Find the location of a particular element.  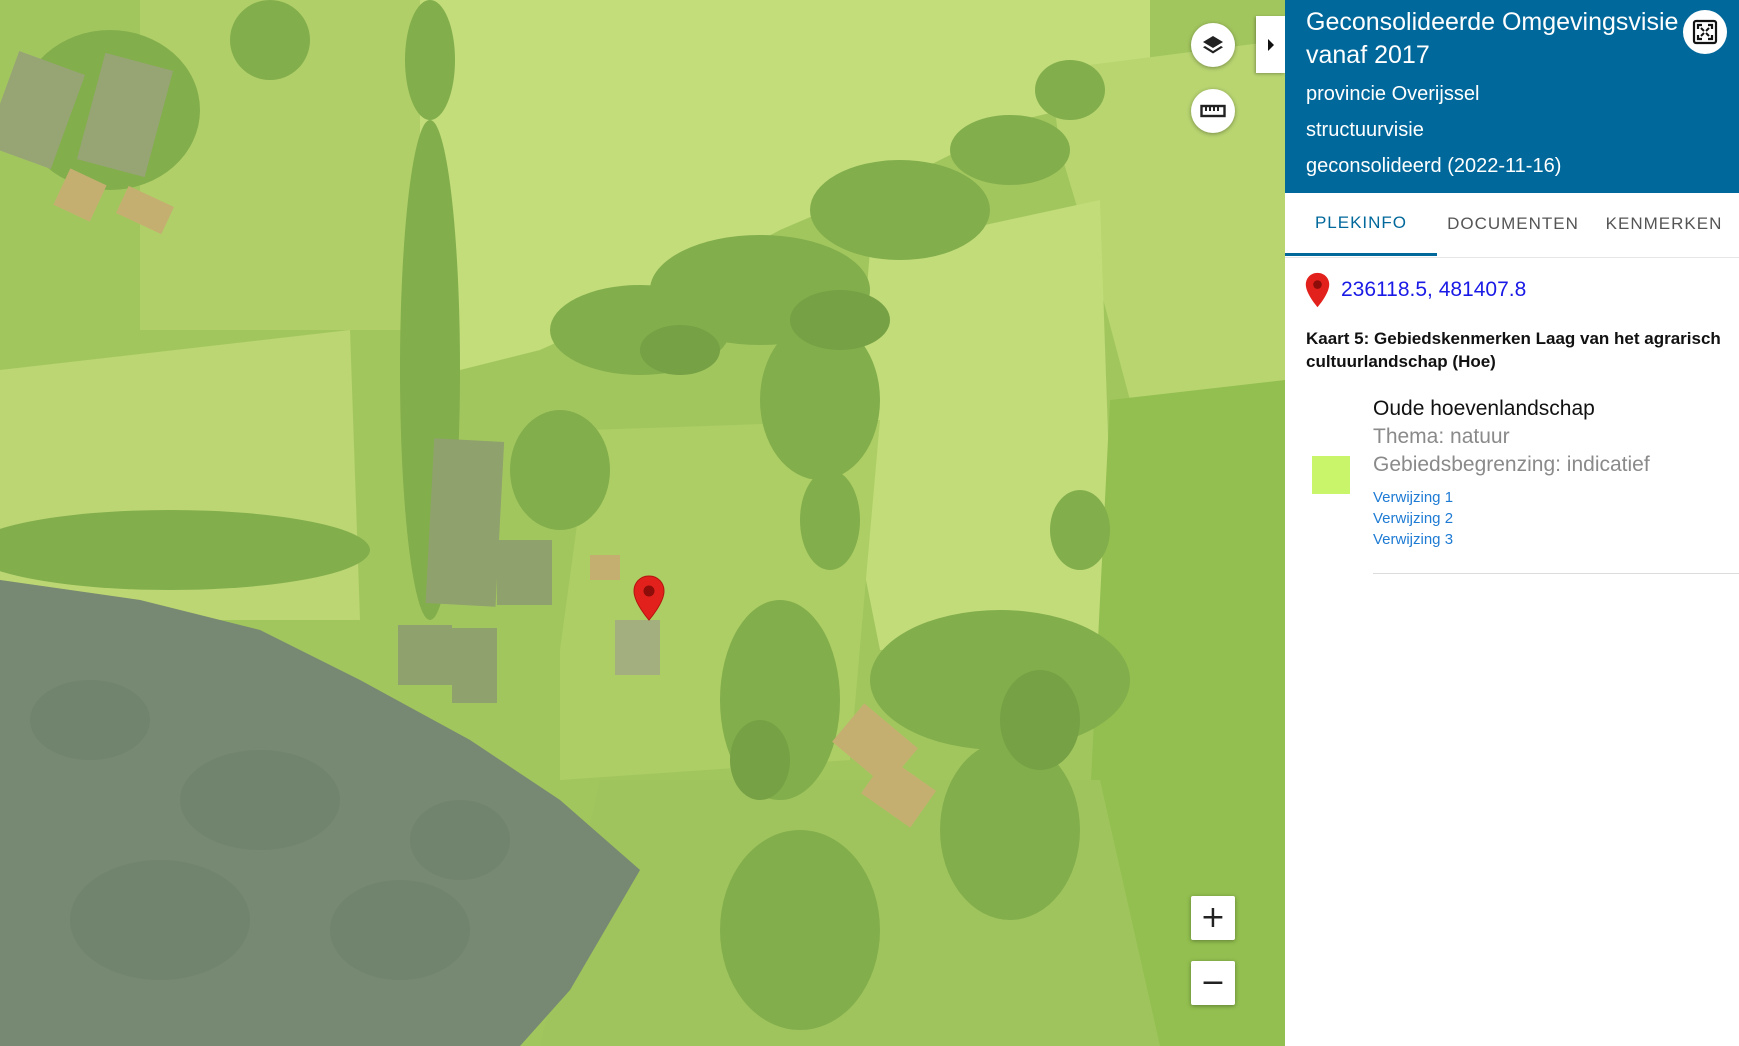

reference-list: Verwijzing 1 Verwijzing 2 Verwijzing 3 is located at coordinates (1556, 518).